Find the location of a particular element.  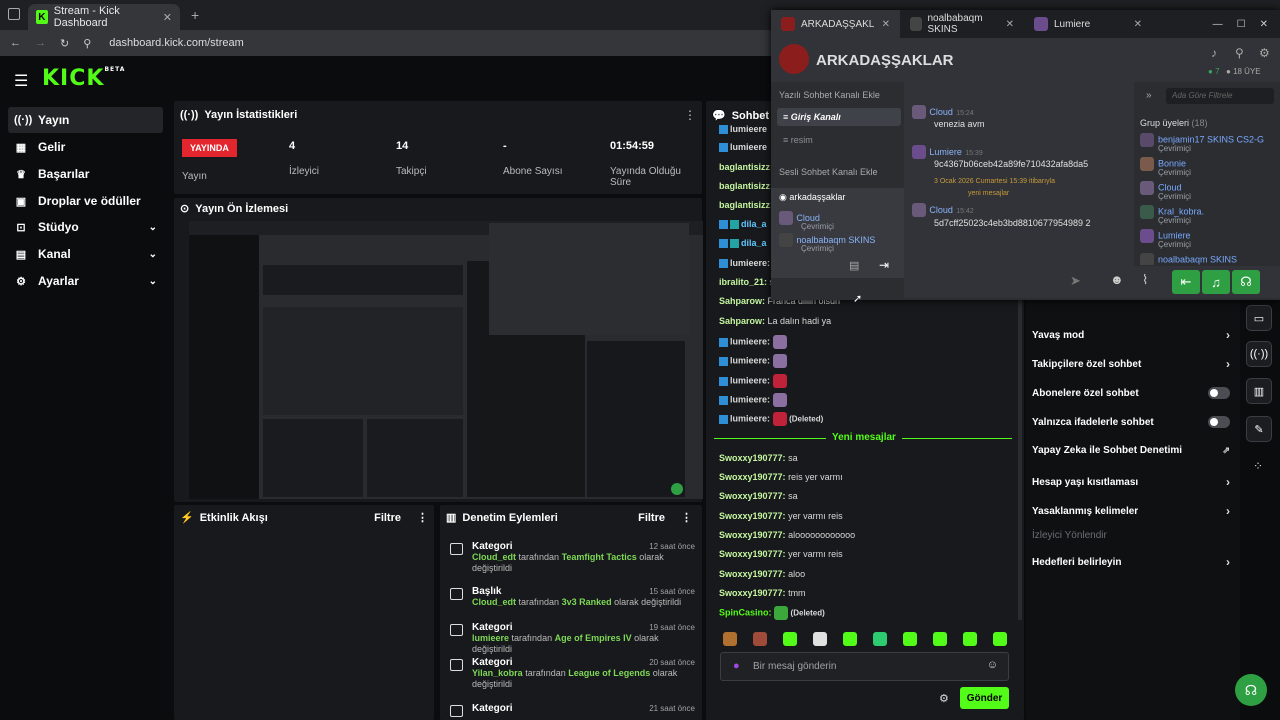

gear-icon: ⚙ is located at coordinates (1264, 53).